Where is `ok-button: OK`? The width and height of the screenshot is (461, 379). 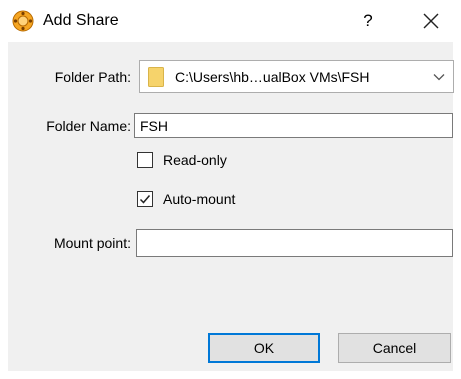 ok-button: OK is located at coordinates (264, 348).